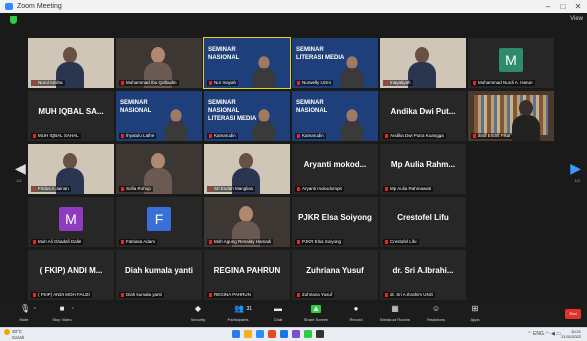 The image size is (587, 341). Describe the element at coordinates (511, 116) in the screenshot. I see `participant-tile: andi Endrit Fikal` at that location.